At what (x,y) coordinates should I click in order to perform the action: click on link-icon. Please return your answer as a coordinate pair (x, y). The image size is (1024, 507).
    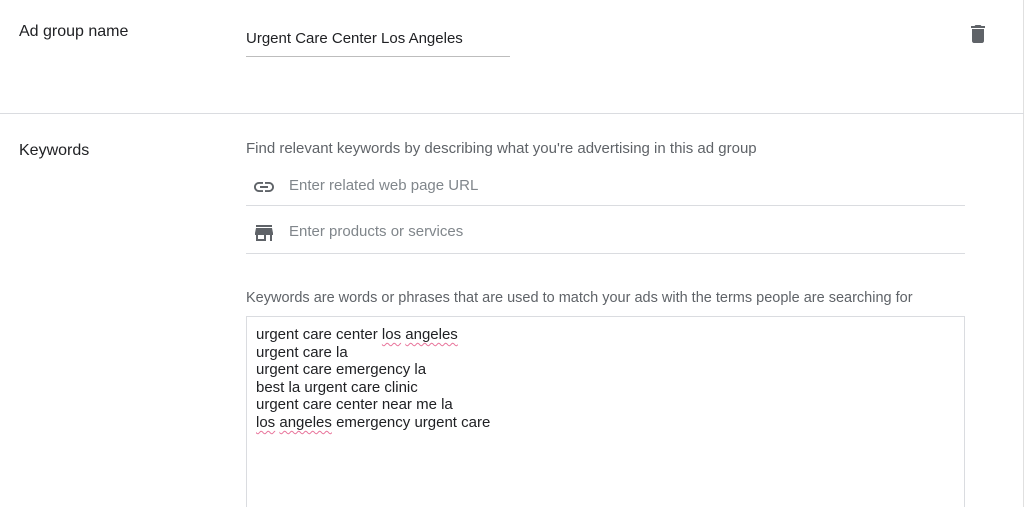
    Looking at the image, I should click on (264, 187).